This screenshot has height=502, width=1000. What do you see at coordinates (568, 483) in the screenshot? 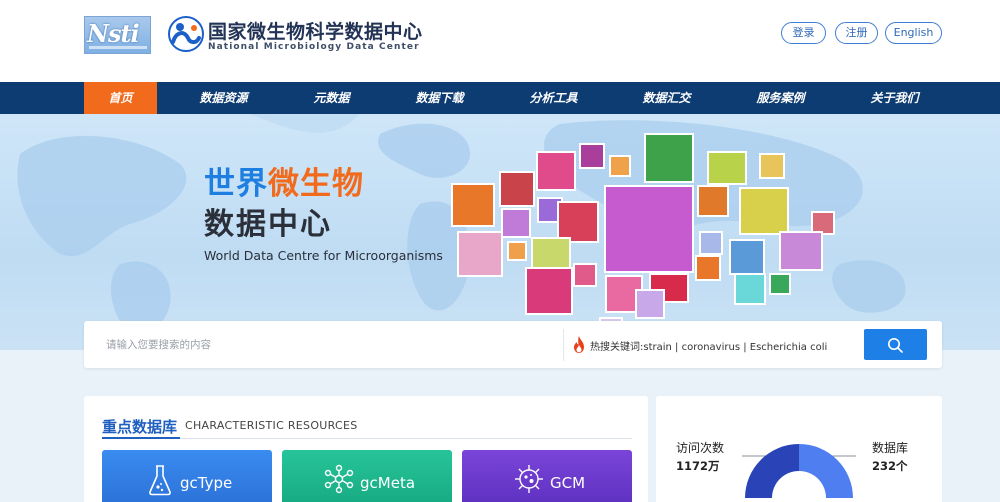
I see `gcm-card-label: GCM` at bounding box center [568, 483].